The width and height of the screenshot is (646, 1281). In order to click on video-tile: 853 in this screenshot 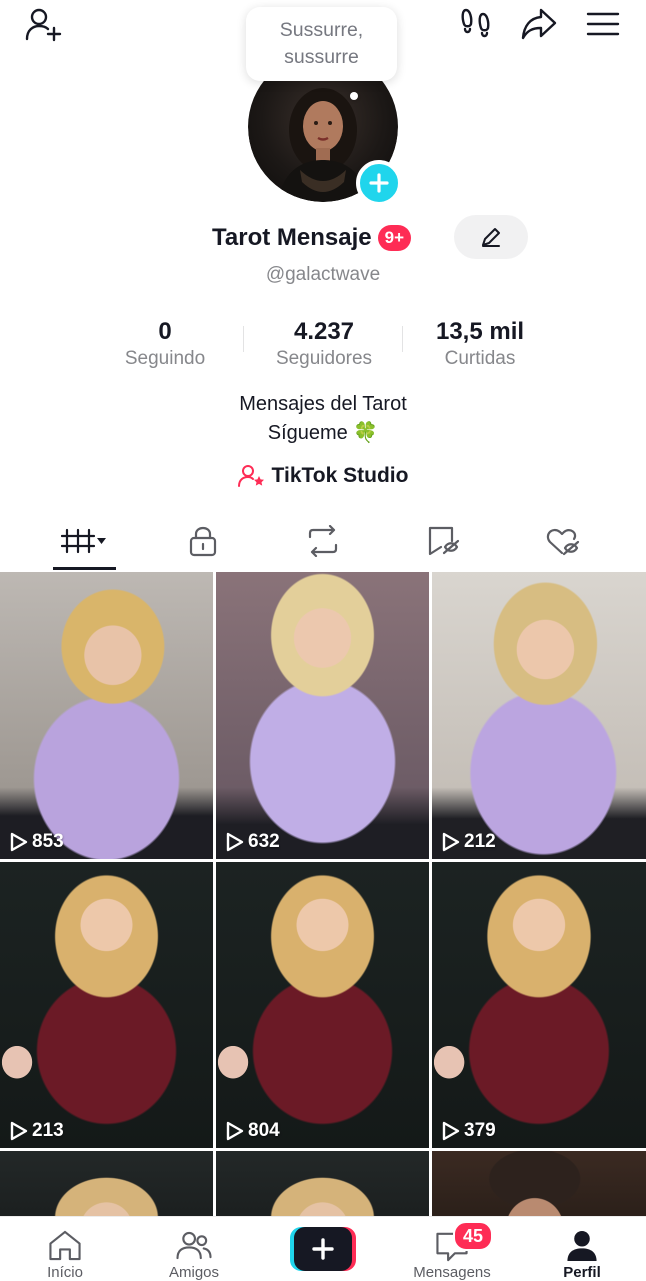, I will do `click(106, 715)`.